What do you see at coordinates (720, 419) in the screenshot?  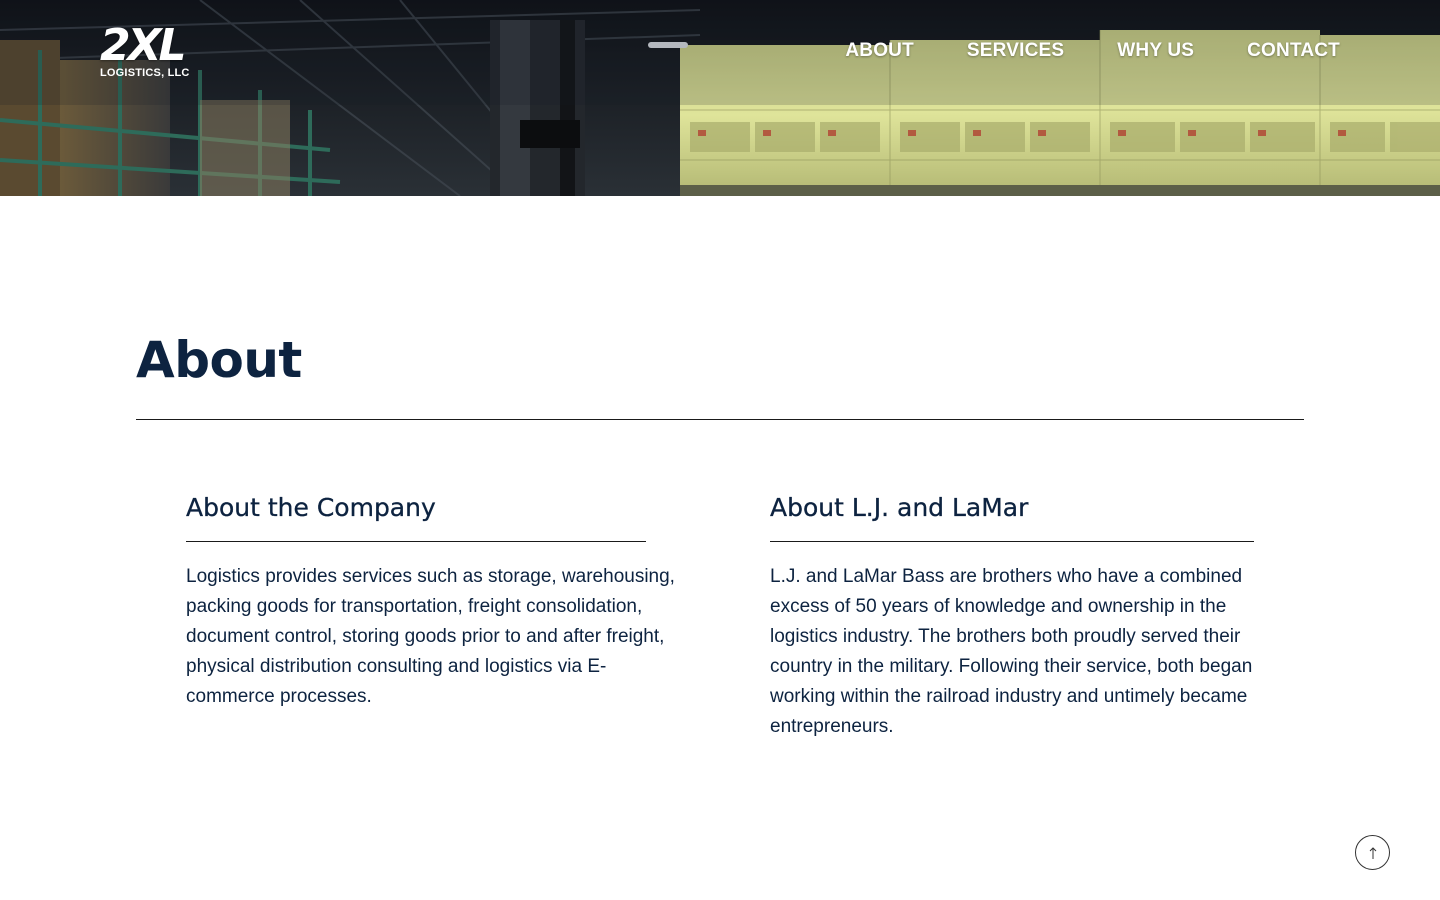 I see `title-divider` at bounding box center [720, 419].